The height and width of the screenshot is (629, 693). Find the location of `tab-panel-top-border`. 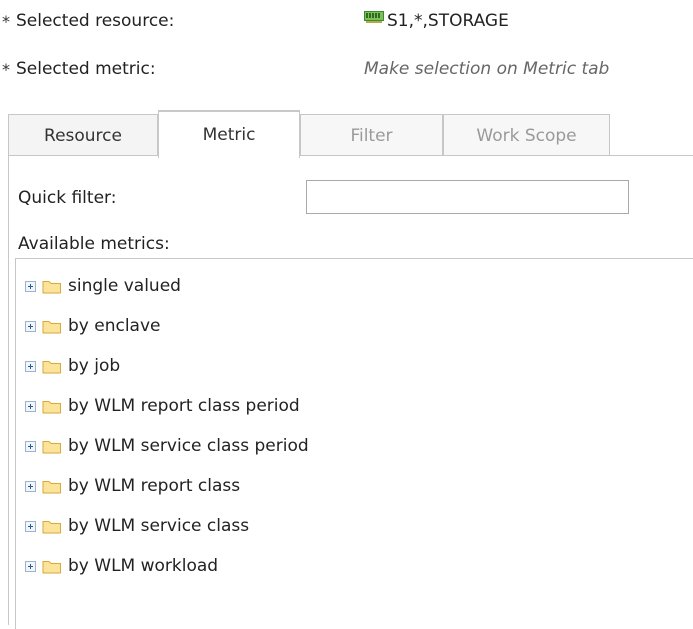

tab-panel-top-border is located at coordinates (350, 155).